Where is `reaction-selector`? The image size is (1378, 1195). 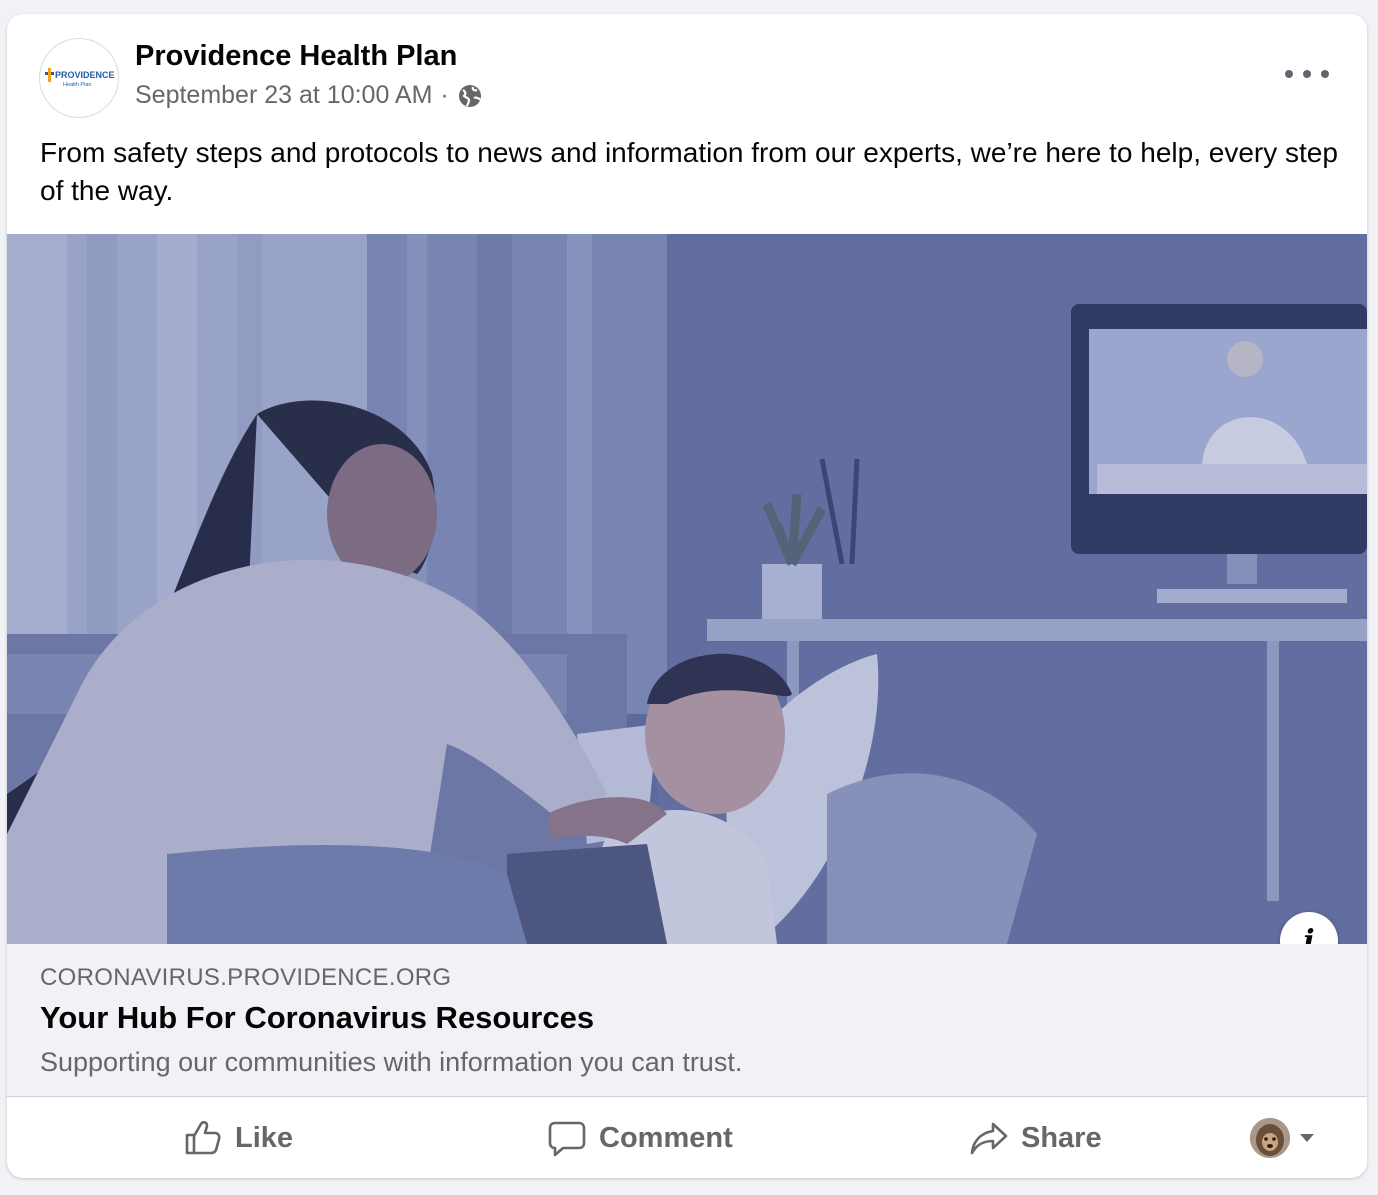
reaction-selector is located at coordinates (1282, 1138).